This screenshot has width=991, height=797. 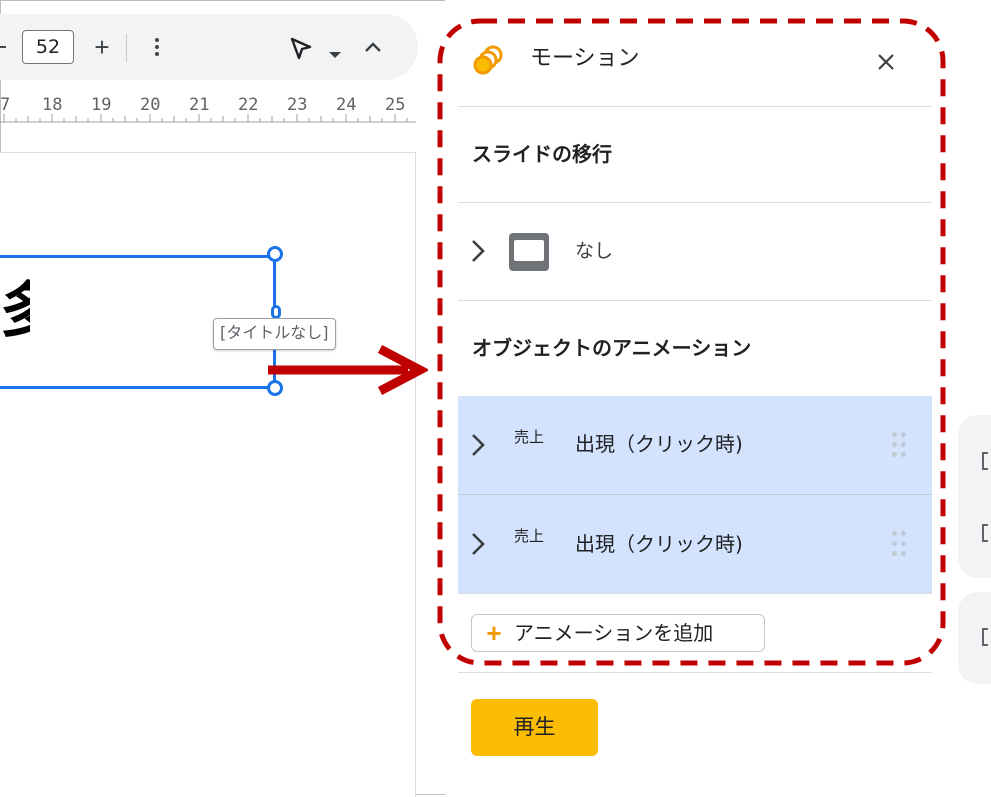 What do you see at coordinates (150, 105) in the screenshot?
I see `ruler-label: 20` at bounding box center [150, 105].